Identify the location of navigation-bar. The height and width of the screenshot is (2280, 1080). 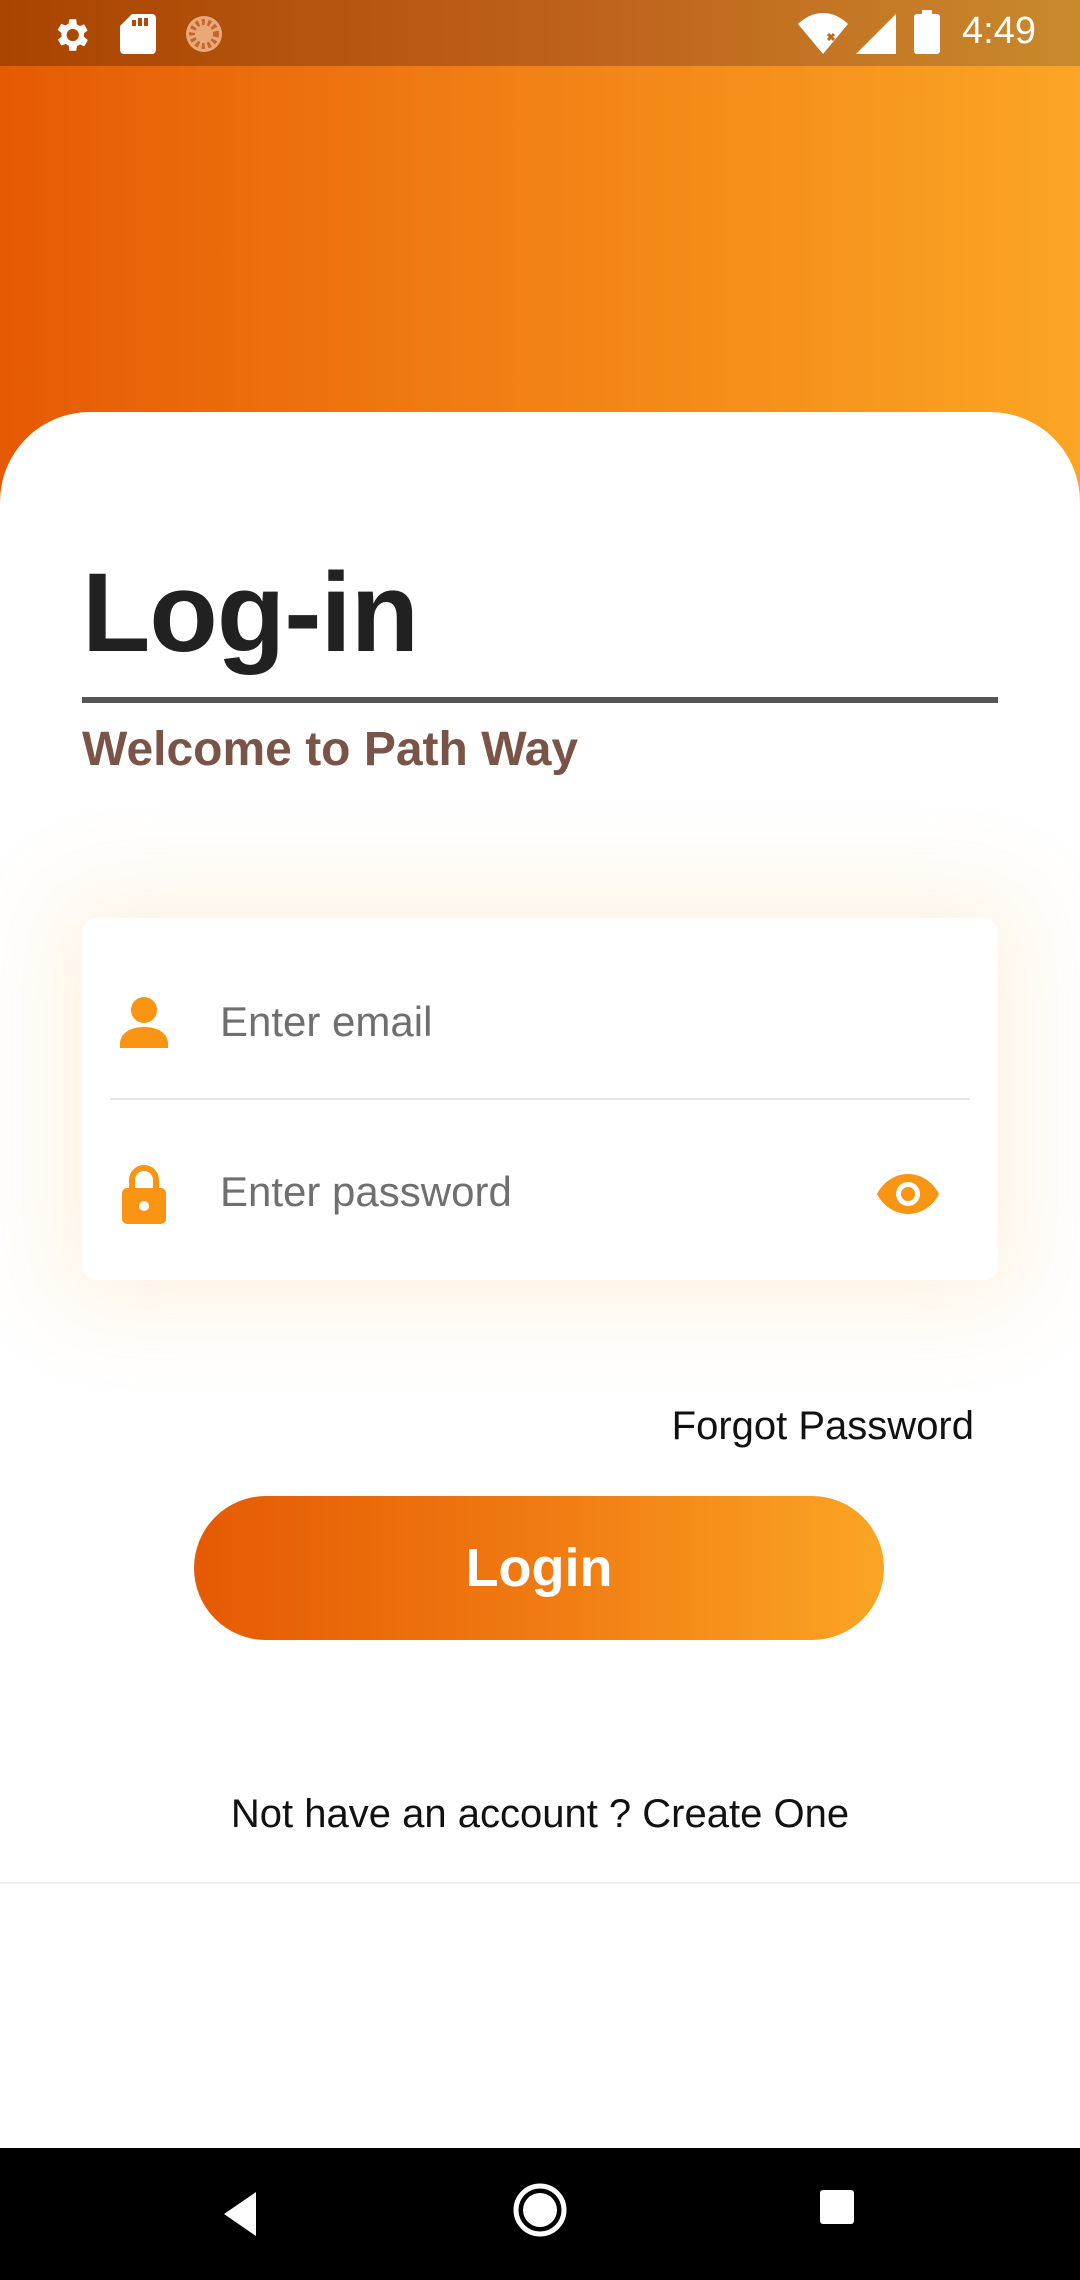
(540, 2214).